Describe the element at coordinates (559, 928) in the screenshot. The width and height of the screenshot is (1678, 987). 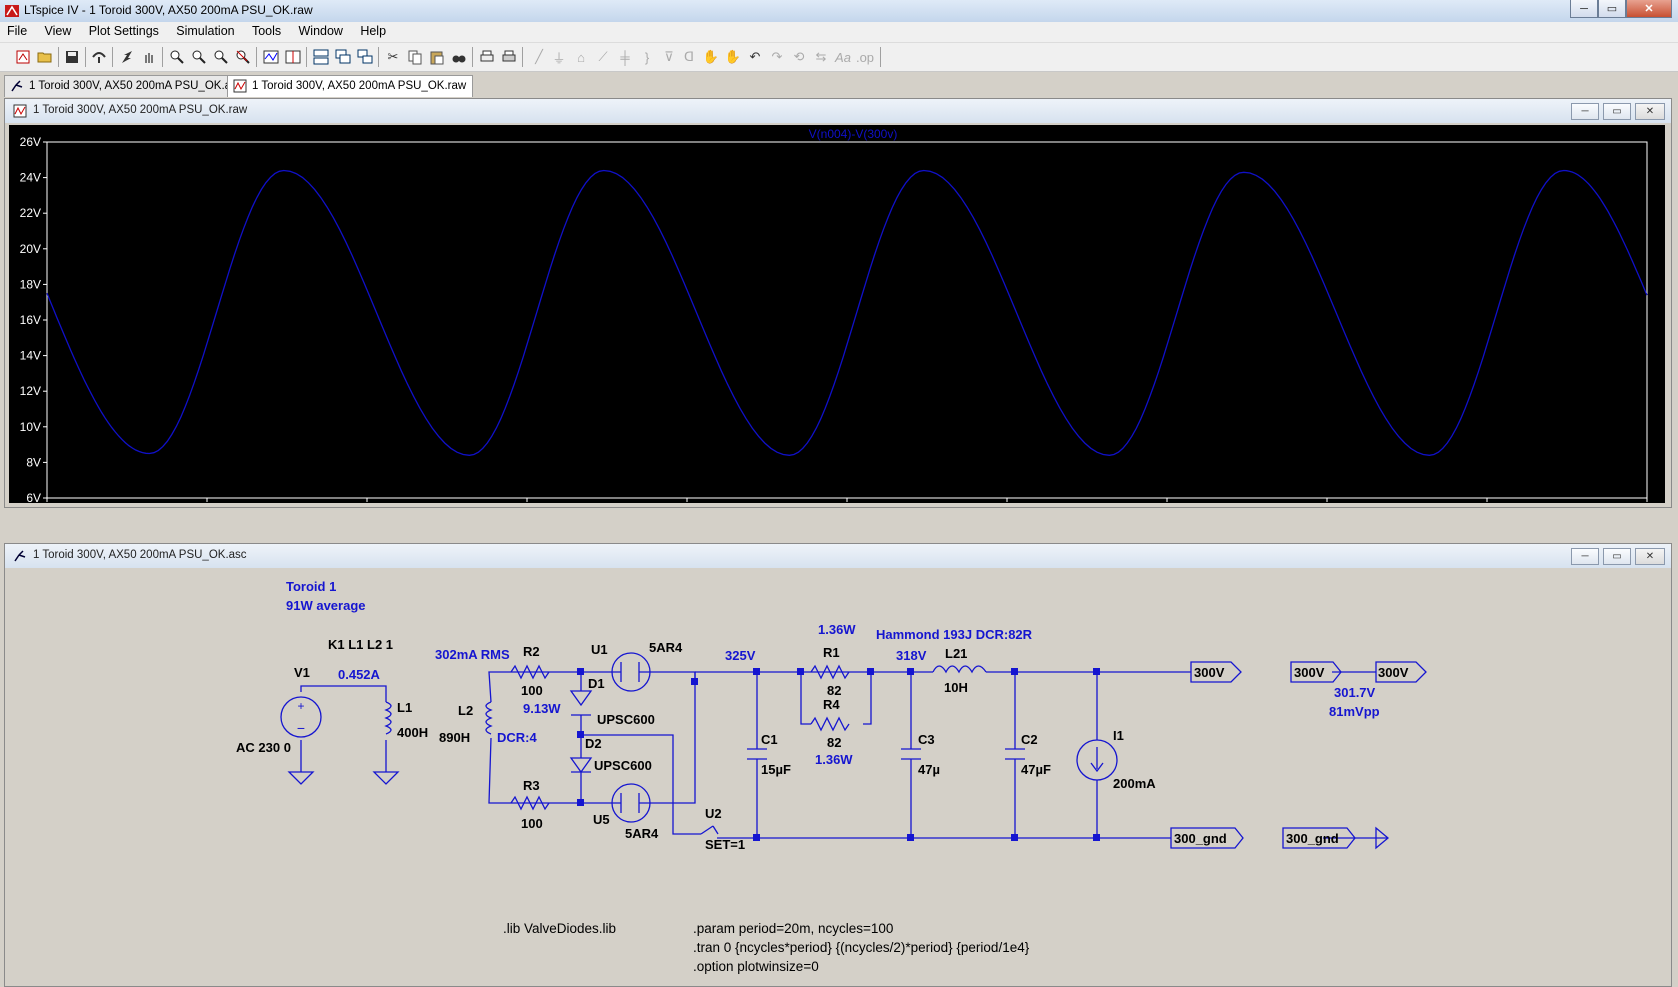
I see `lib-directive: .lib ValveDiodes.lib` at that location.